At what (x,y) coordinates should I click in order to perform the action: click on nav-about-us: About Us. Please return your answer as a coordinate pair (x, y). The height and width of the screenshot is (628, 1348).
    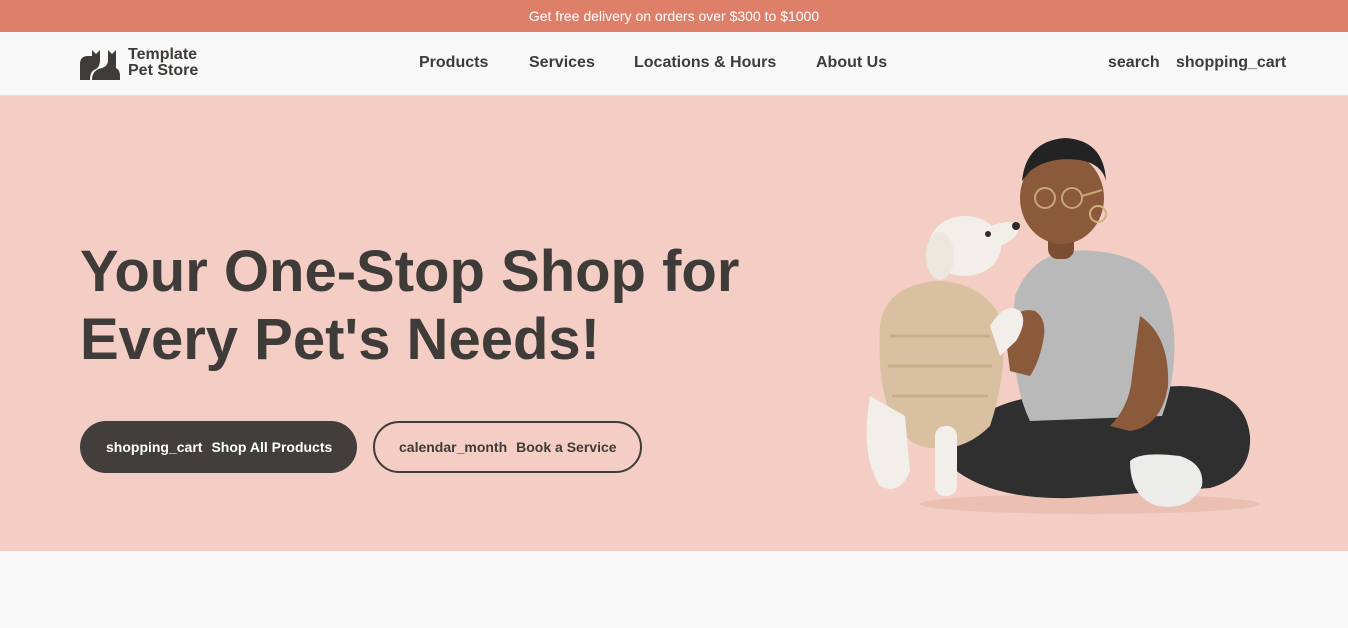
    Looking at the image, I should click on (851, 63).